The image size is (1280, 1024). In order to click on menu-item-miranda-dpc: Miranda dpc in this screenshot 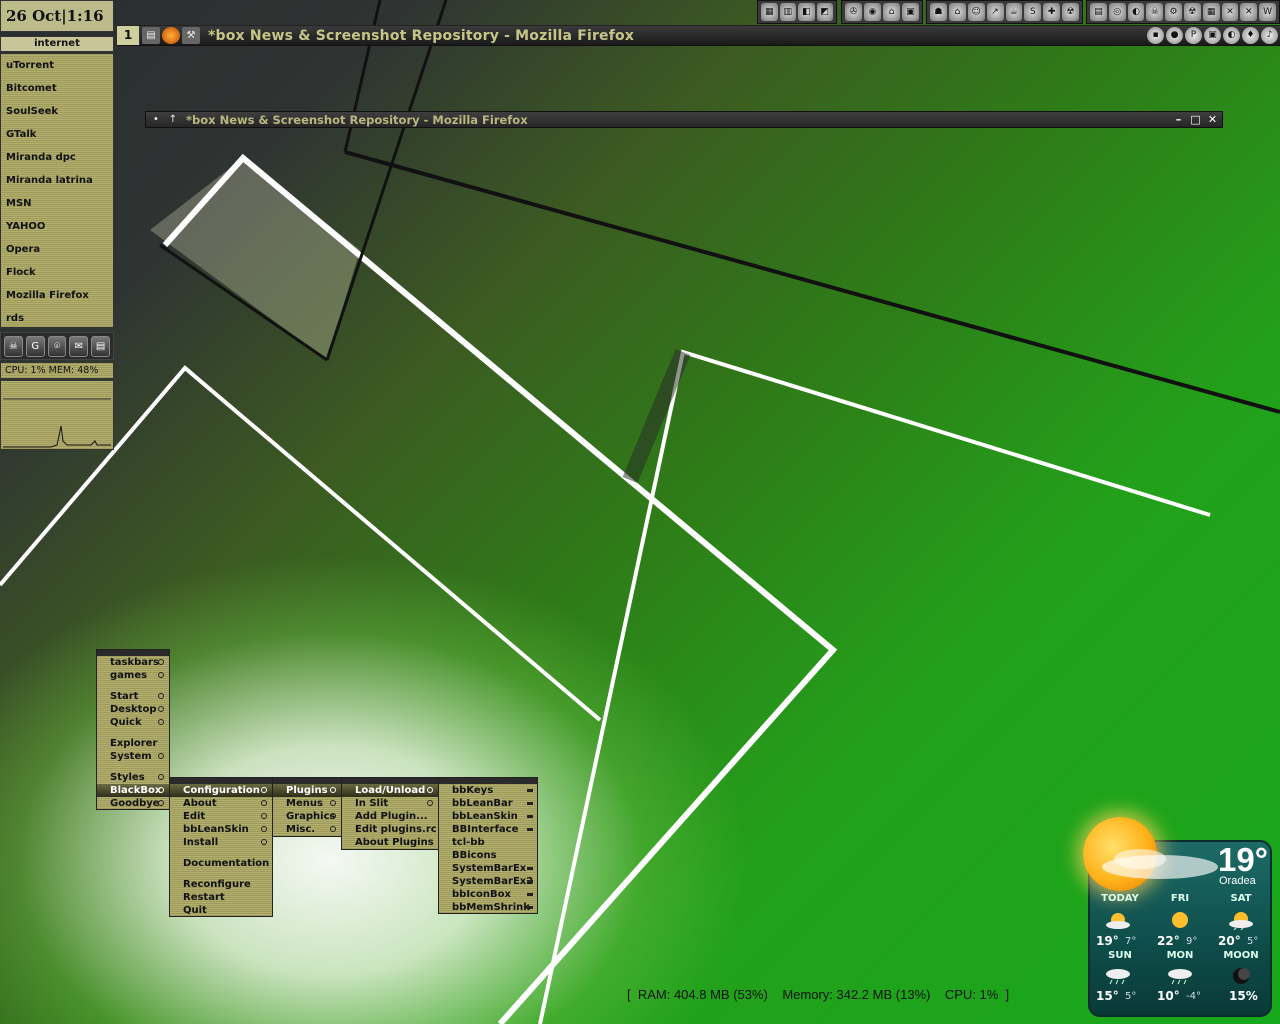, I will do `click(57, 157)`.